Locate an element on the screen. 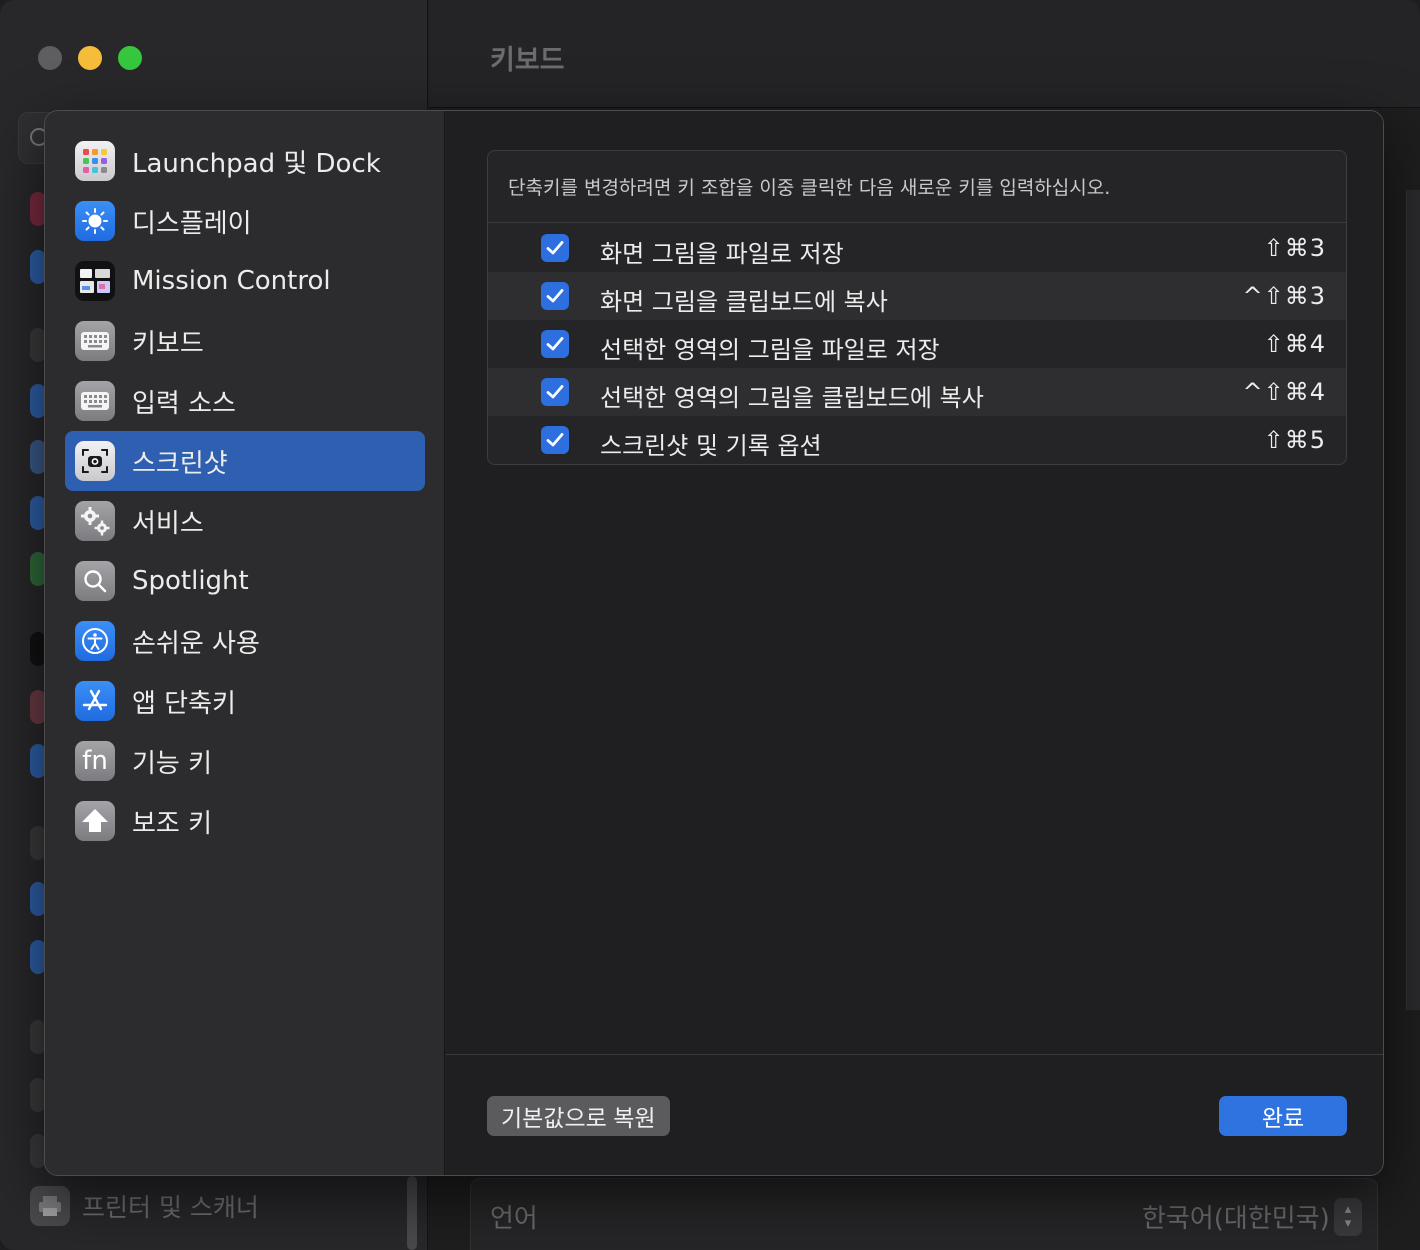  launchpad-icon is located at coordinates (95, 161).